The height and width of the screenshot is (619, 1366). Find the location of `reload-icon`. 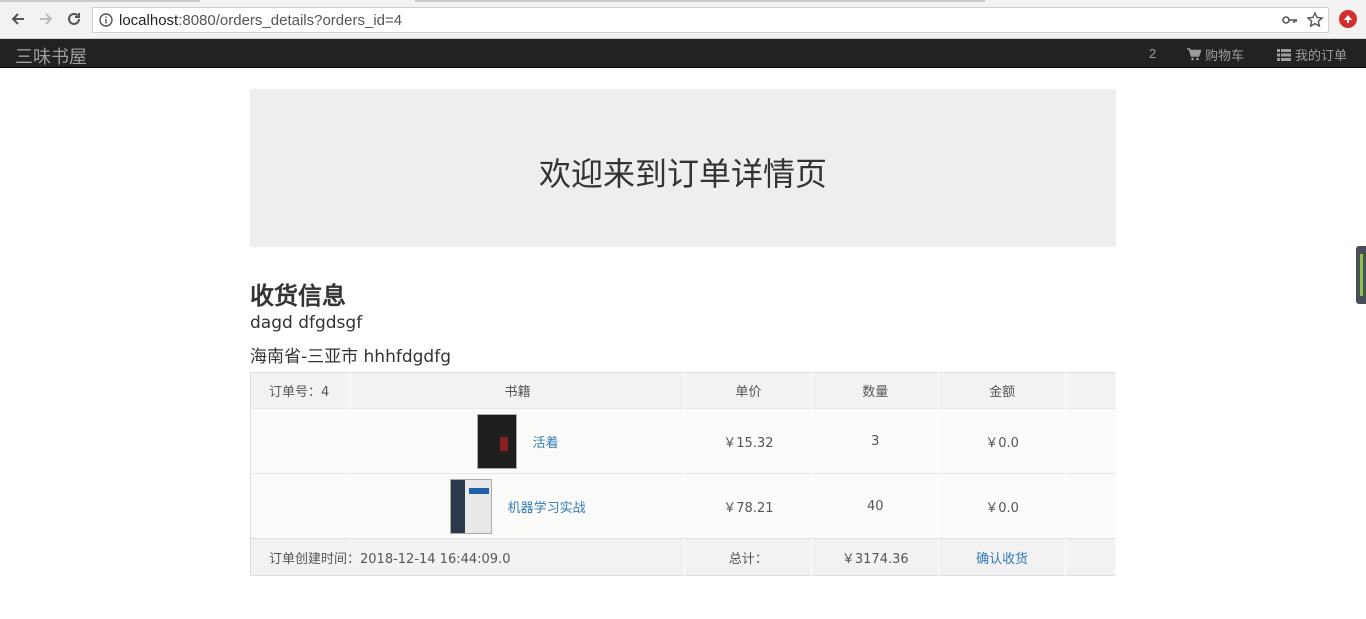

reload-icon is located at coordinates (74, 18).